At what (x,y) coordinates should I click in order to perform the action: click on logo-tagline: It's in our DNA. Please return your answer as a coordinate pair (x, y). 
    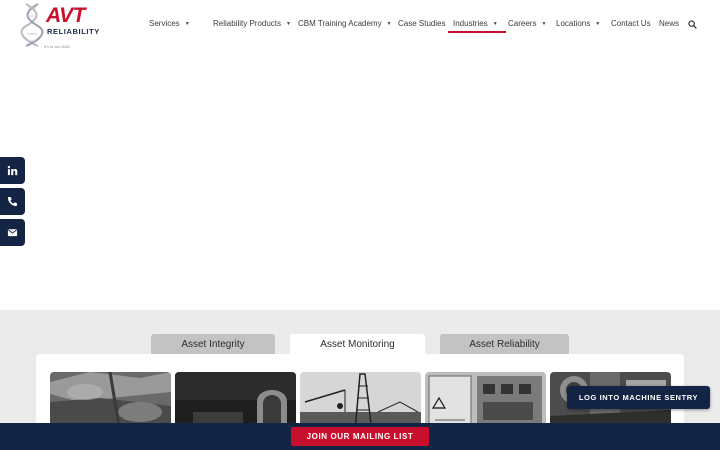
    Looking at the image, I should click on (57, 46).